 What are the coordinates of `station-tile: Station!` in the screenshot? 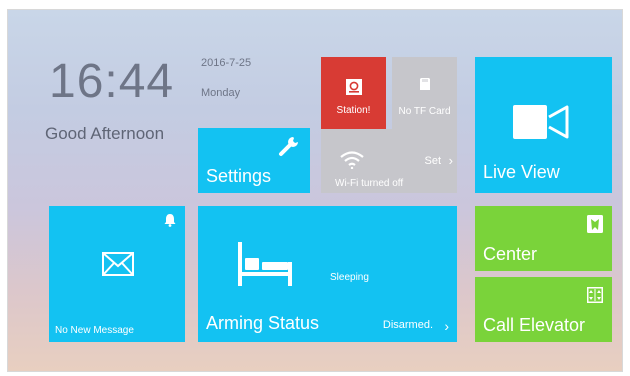 It's located at (353, 93).